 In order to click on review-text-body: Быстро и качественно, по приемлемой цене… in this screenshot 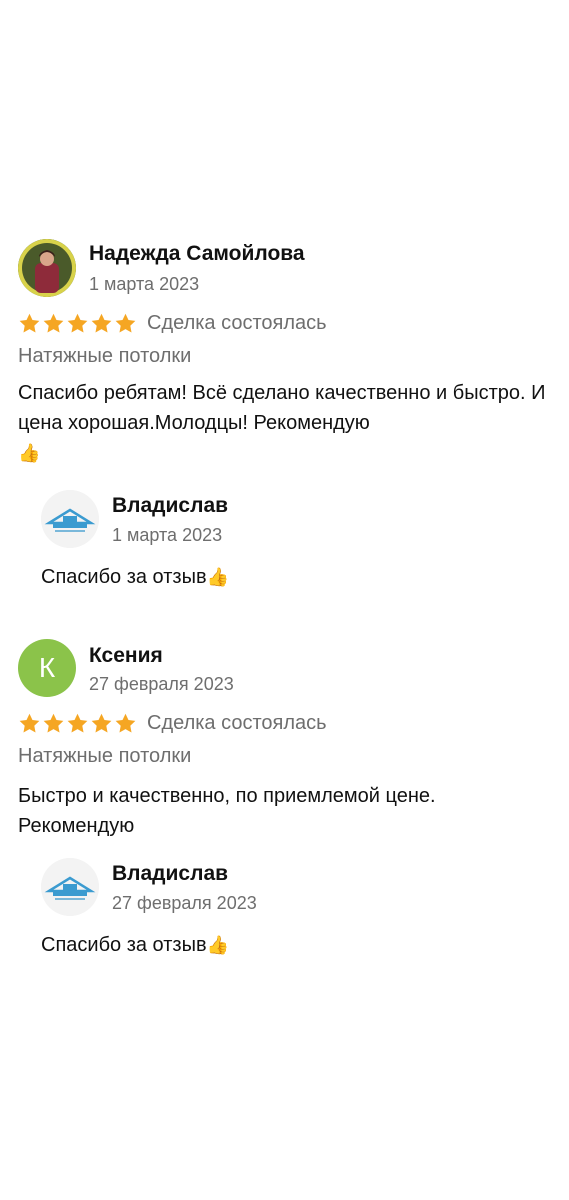, I will do `click(227, 811)`.